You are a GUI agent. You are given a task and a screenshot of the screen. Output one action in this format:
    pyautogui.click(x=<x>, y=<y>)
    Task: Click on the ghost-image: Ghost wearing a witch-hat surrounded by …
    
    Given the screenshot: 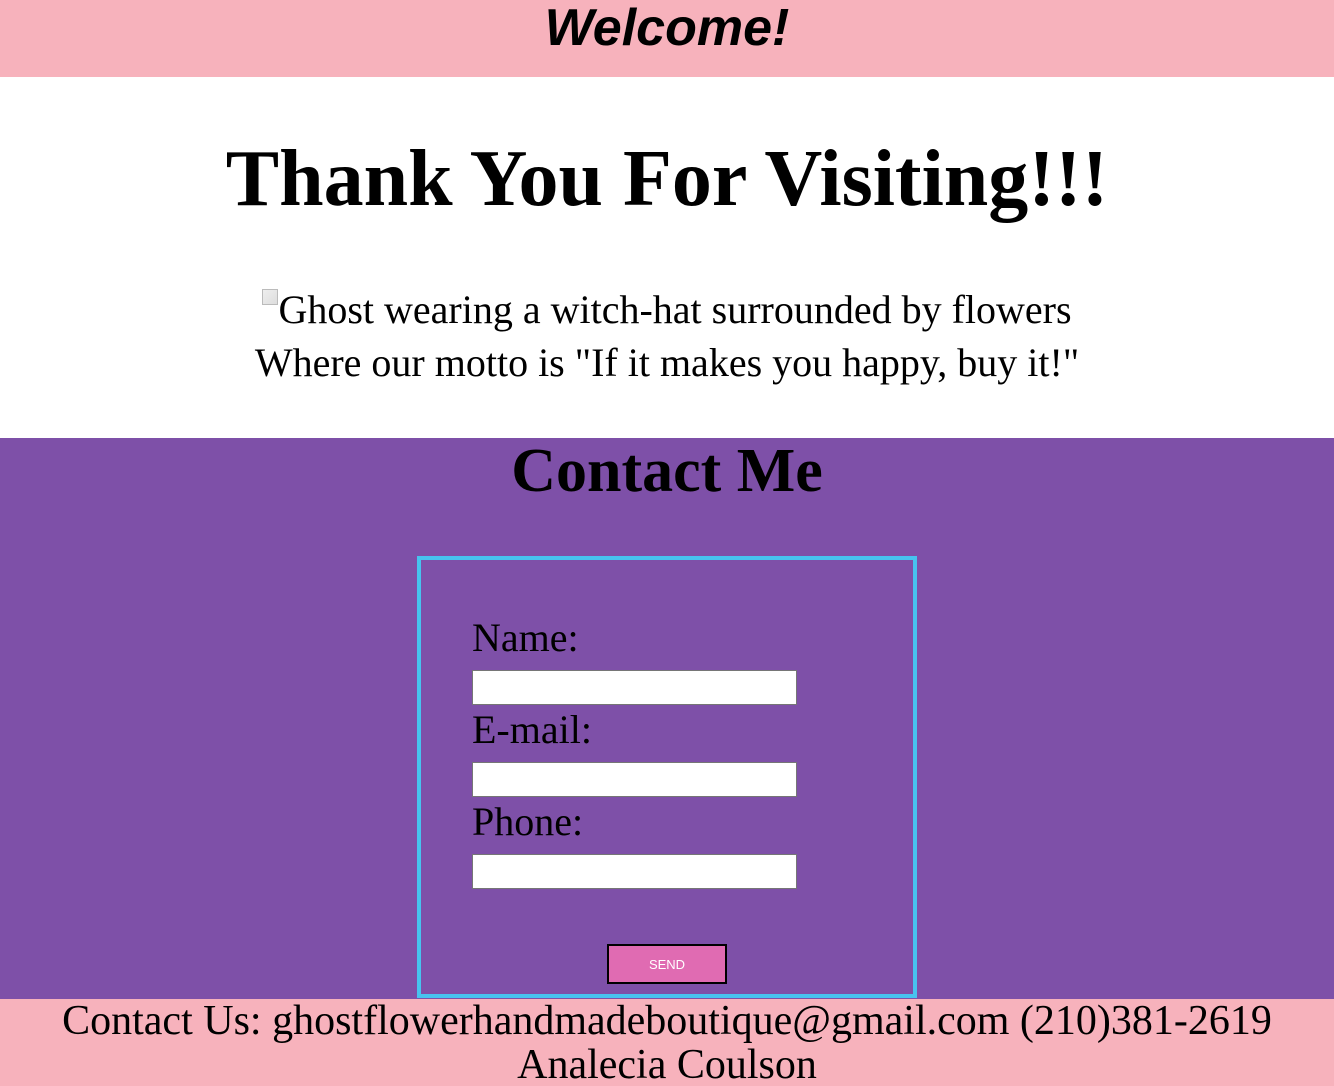 What is the action you would take?
    pyautogui.click(x=667, y=310)
    